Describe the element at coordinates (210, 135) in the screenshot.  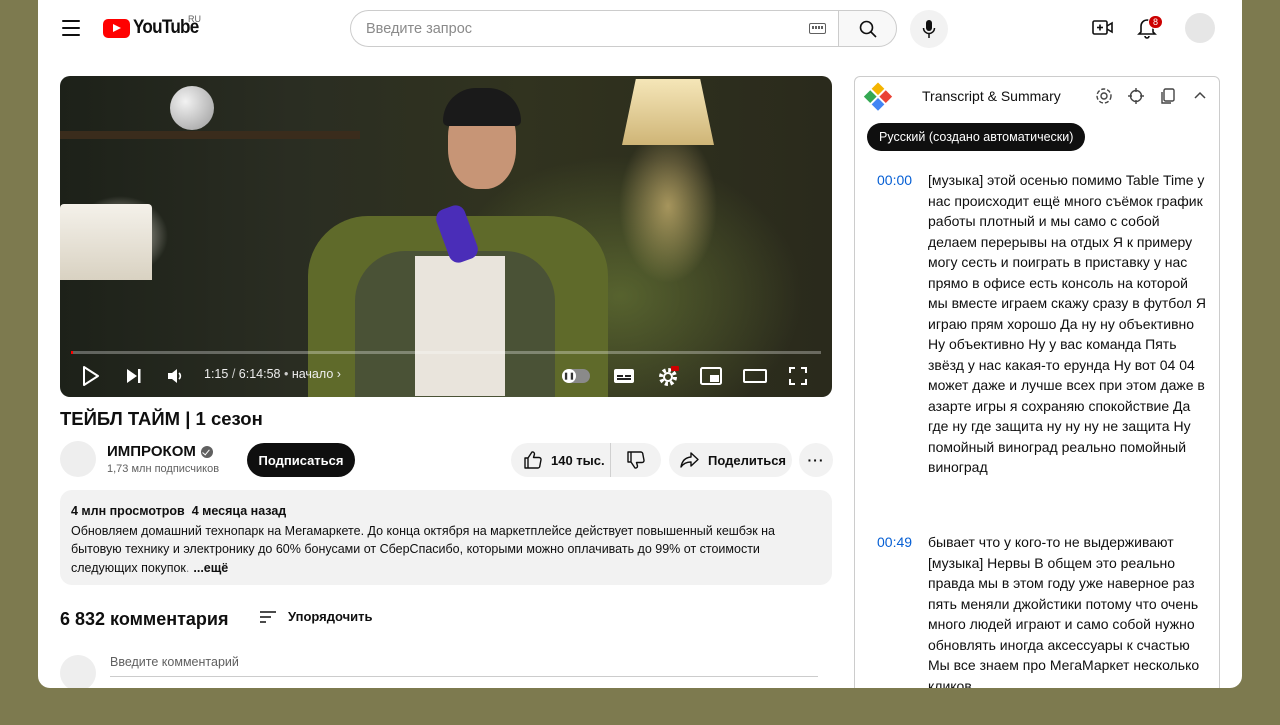
I see `scene-shelf` at that location.